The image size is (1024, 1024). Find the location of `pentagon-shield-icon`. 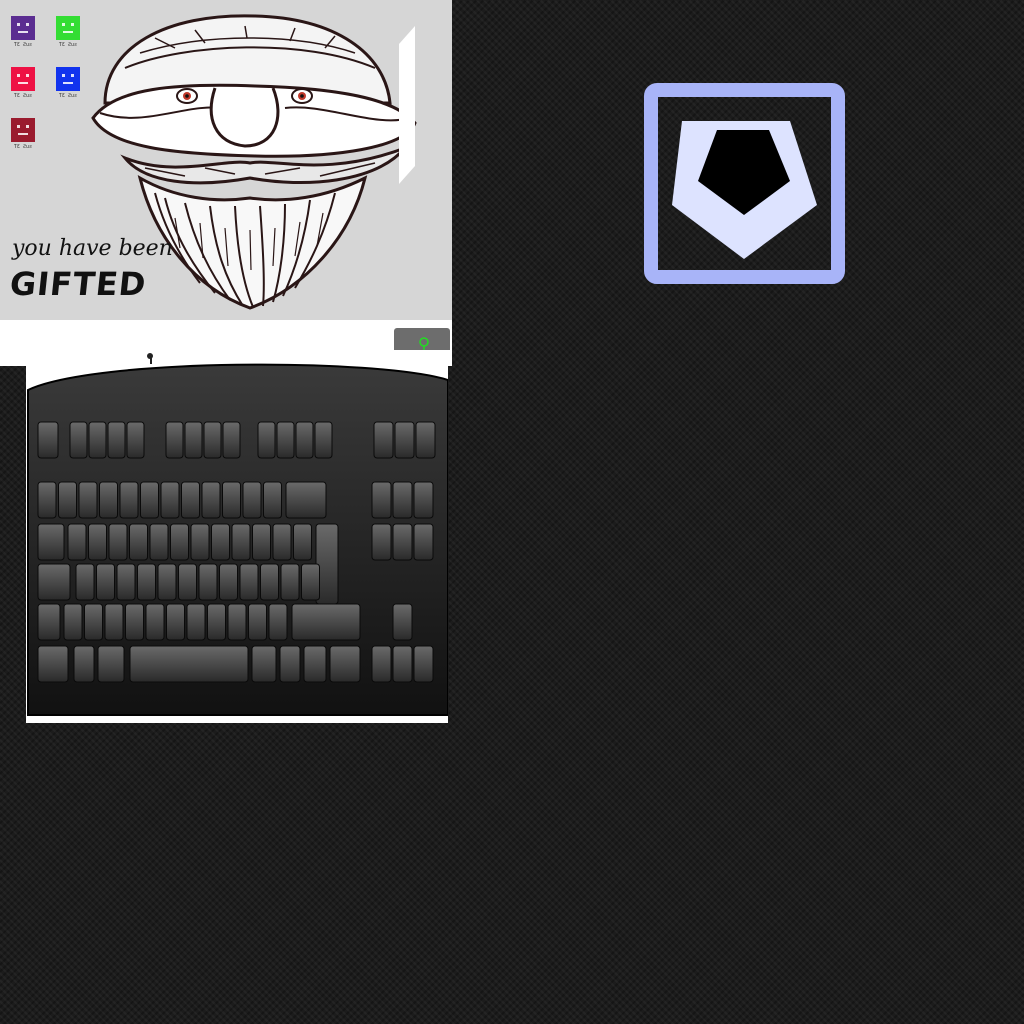

pentagon-shield-icon is located at coordinates (744, 183).